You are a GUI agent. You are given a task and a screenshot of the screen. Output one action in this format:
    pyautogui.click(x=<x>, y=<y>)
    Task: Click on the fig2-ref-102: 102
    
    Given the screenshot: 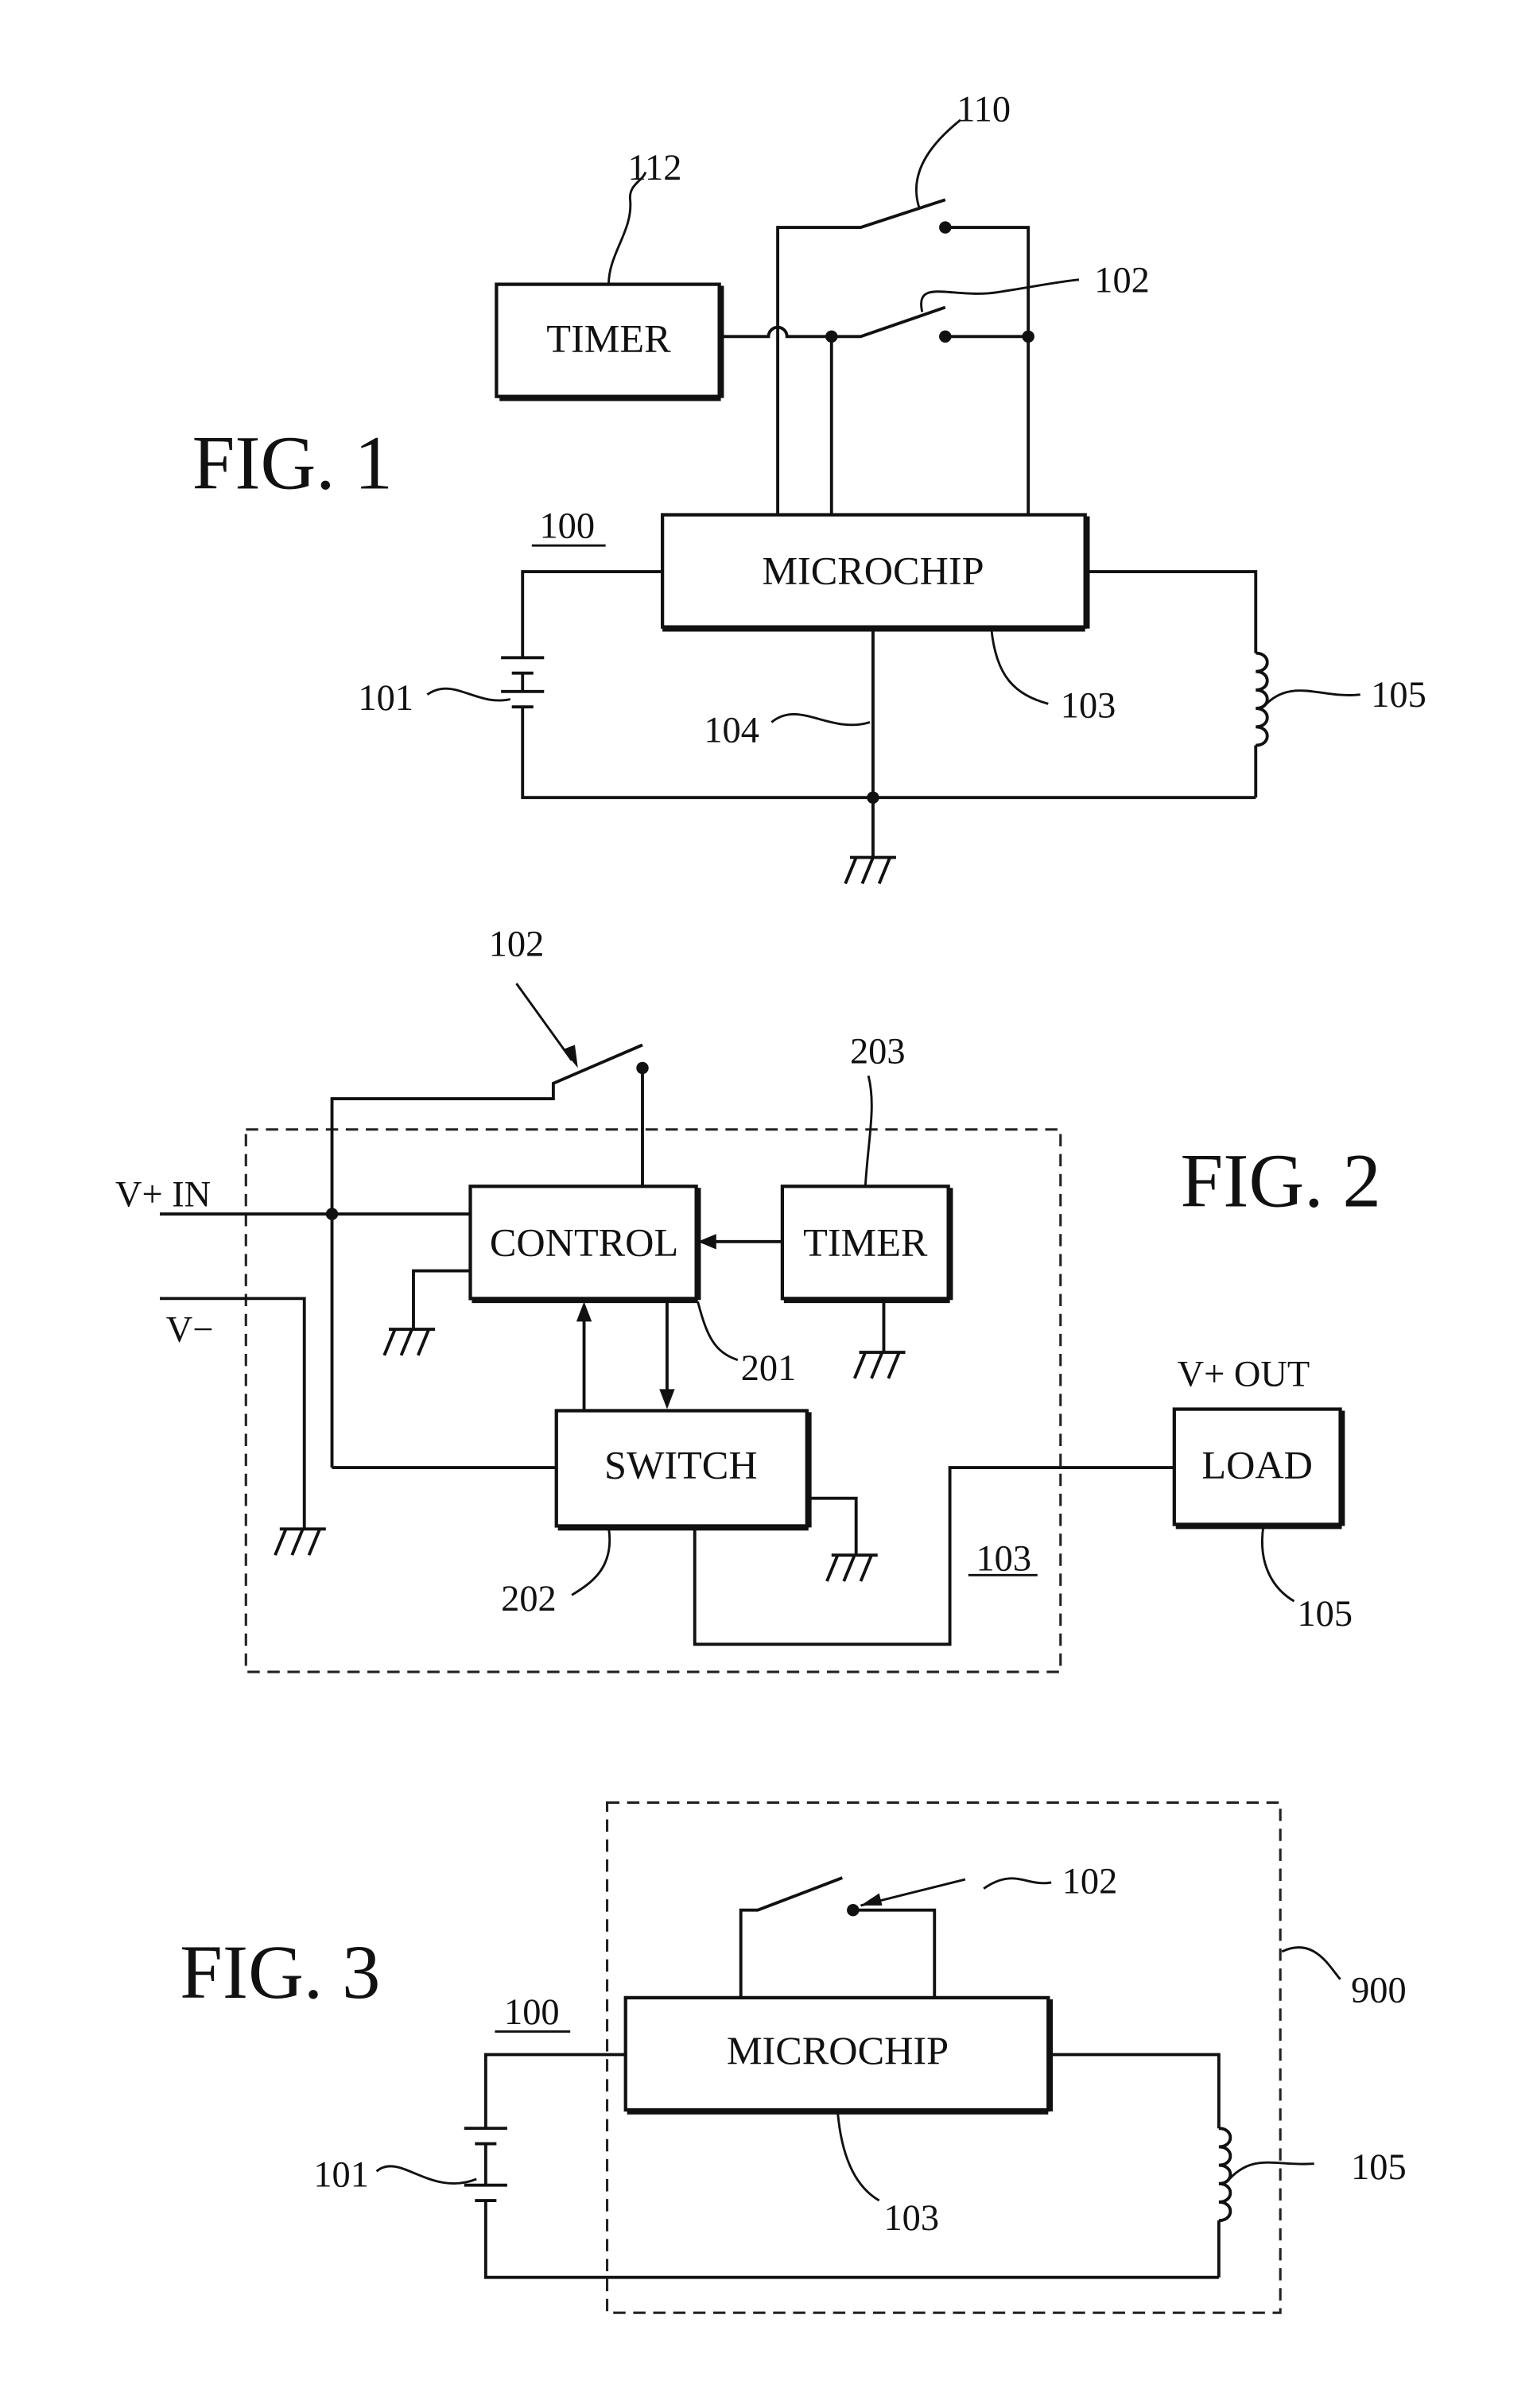 What is the action you would take?
    pyautogui.click(x=517, y=944)
    